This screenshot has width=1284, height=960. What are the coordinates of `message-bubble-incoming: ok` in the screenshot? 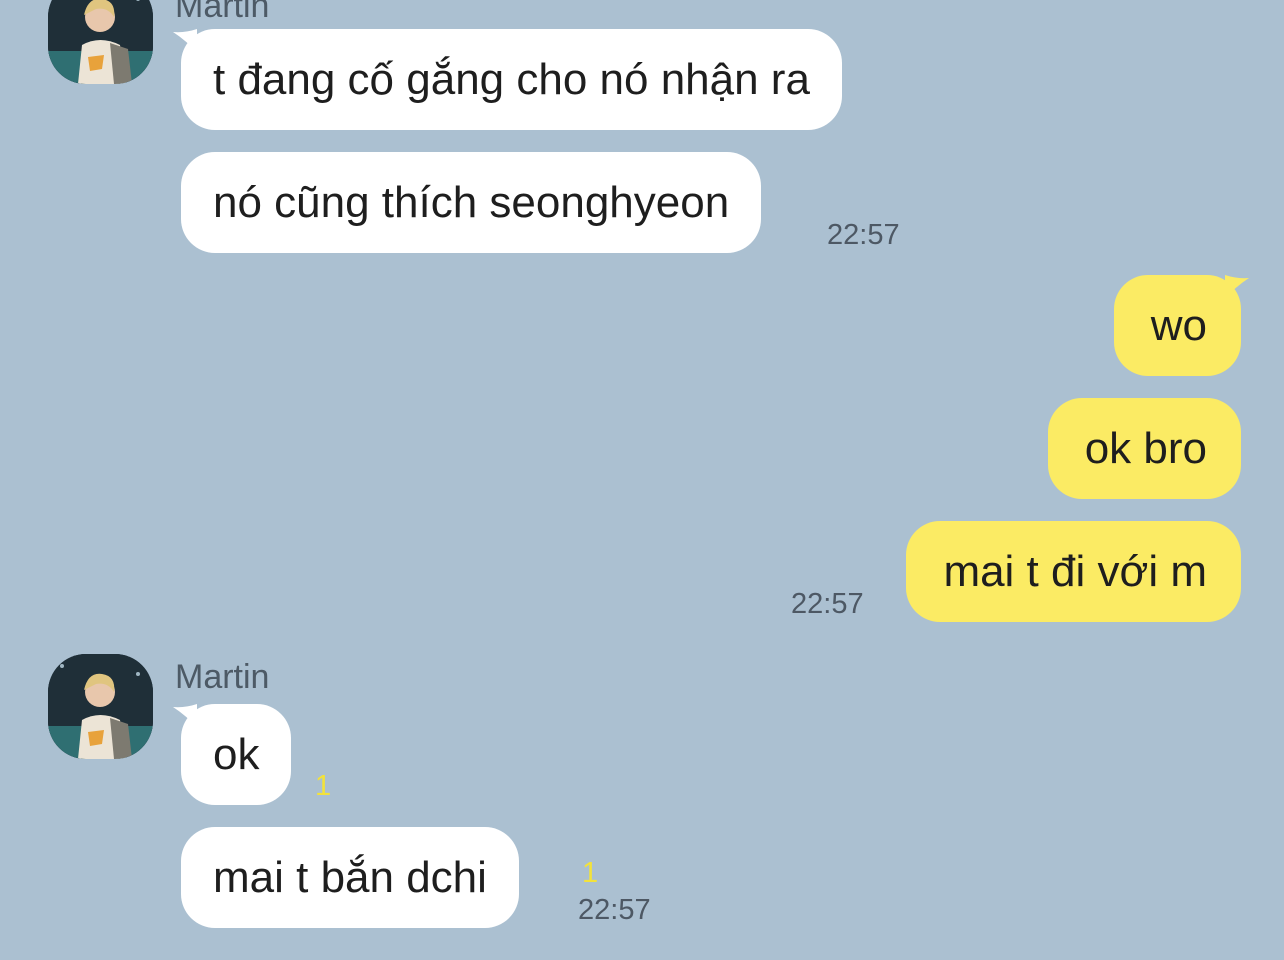 It's located at (232, 754).